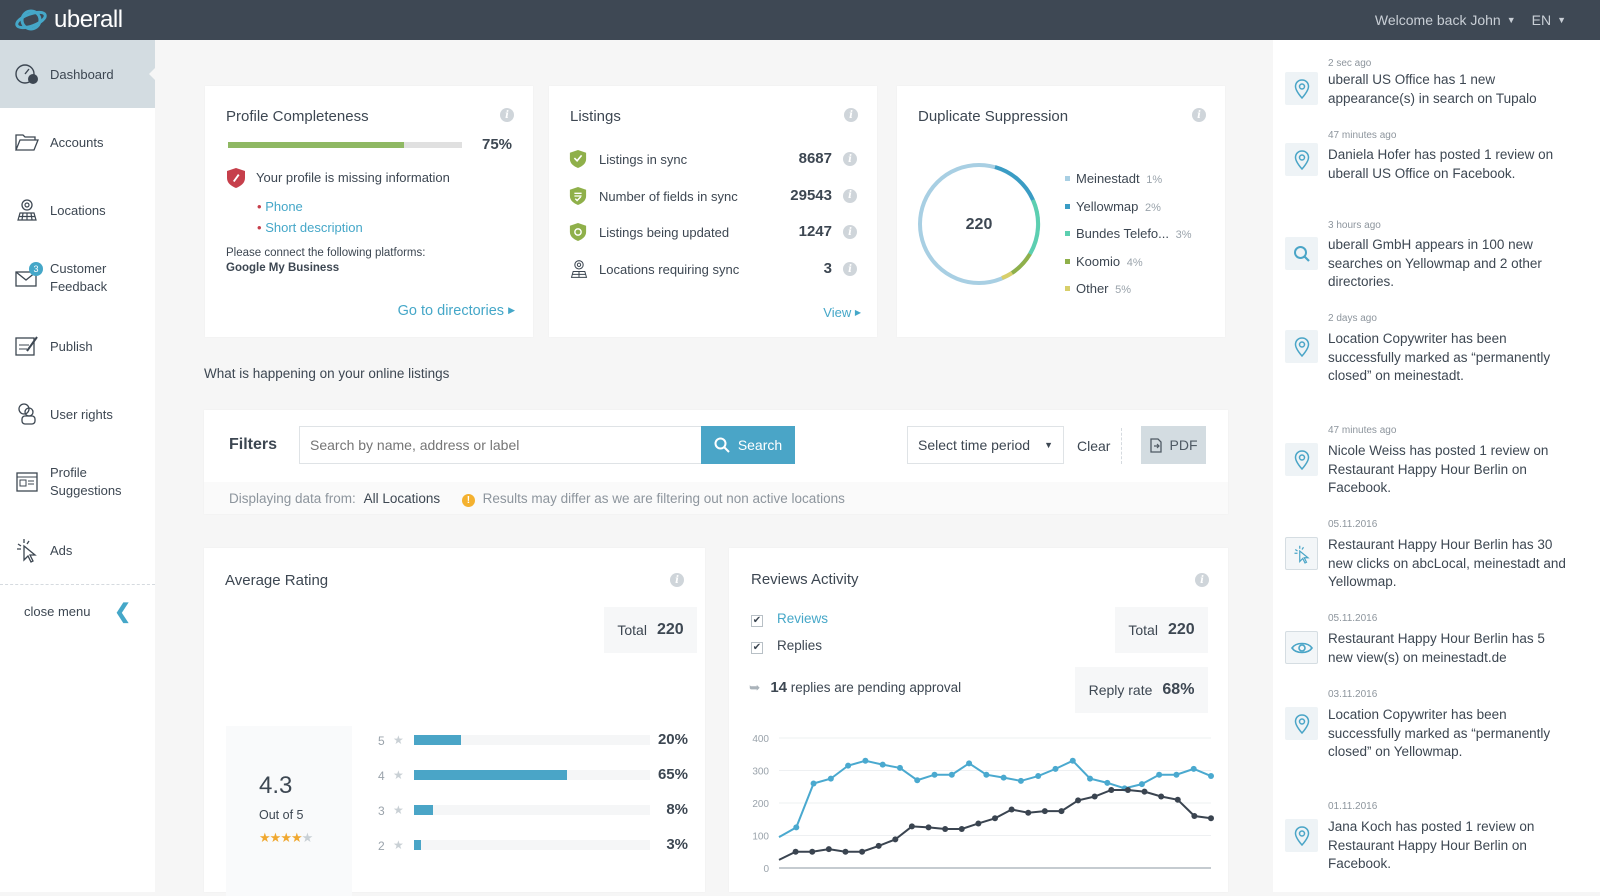 This screenshot has width=1600, height=896. What do you see at coordinates (77, 611) in the screenshot?
I see `close-menu-button: close menu ❮` at bounding box center [77, 611].